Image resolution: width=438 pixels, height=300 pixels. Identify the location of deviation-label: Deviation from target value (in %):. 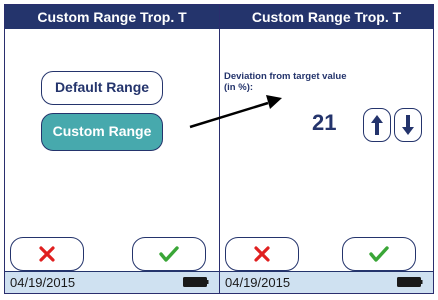
(285, 82).